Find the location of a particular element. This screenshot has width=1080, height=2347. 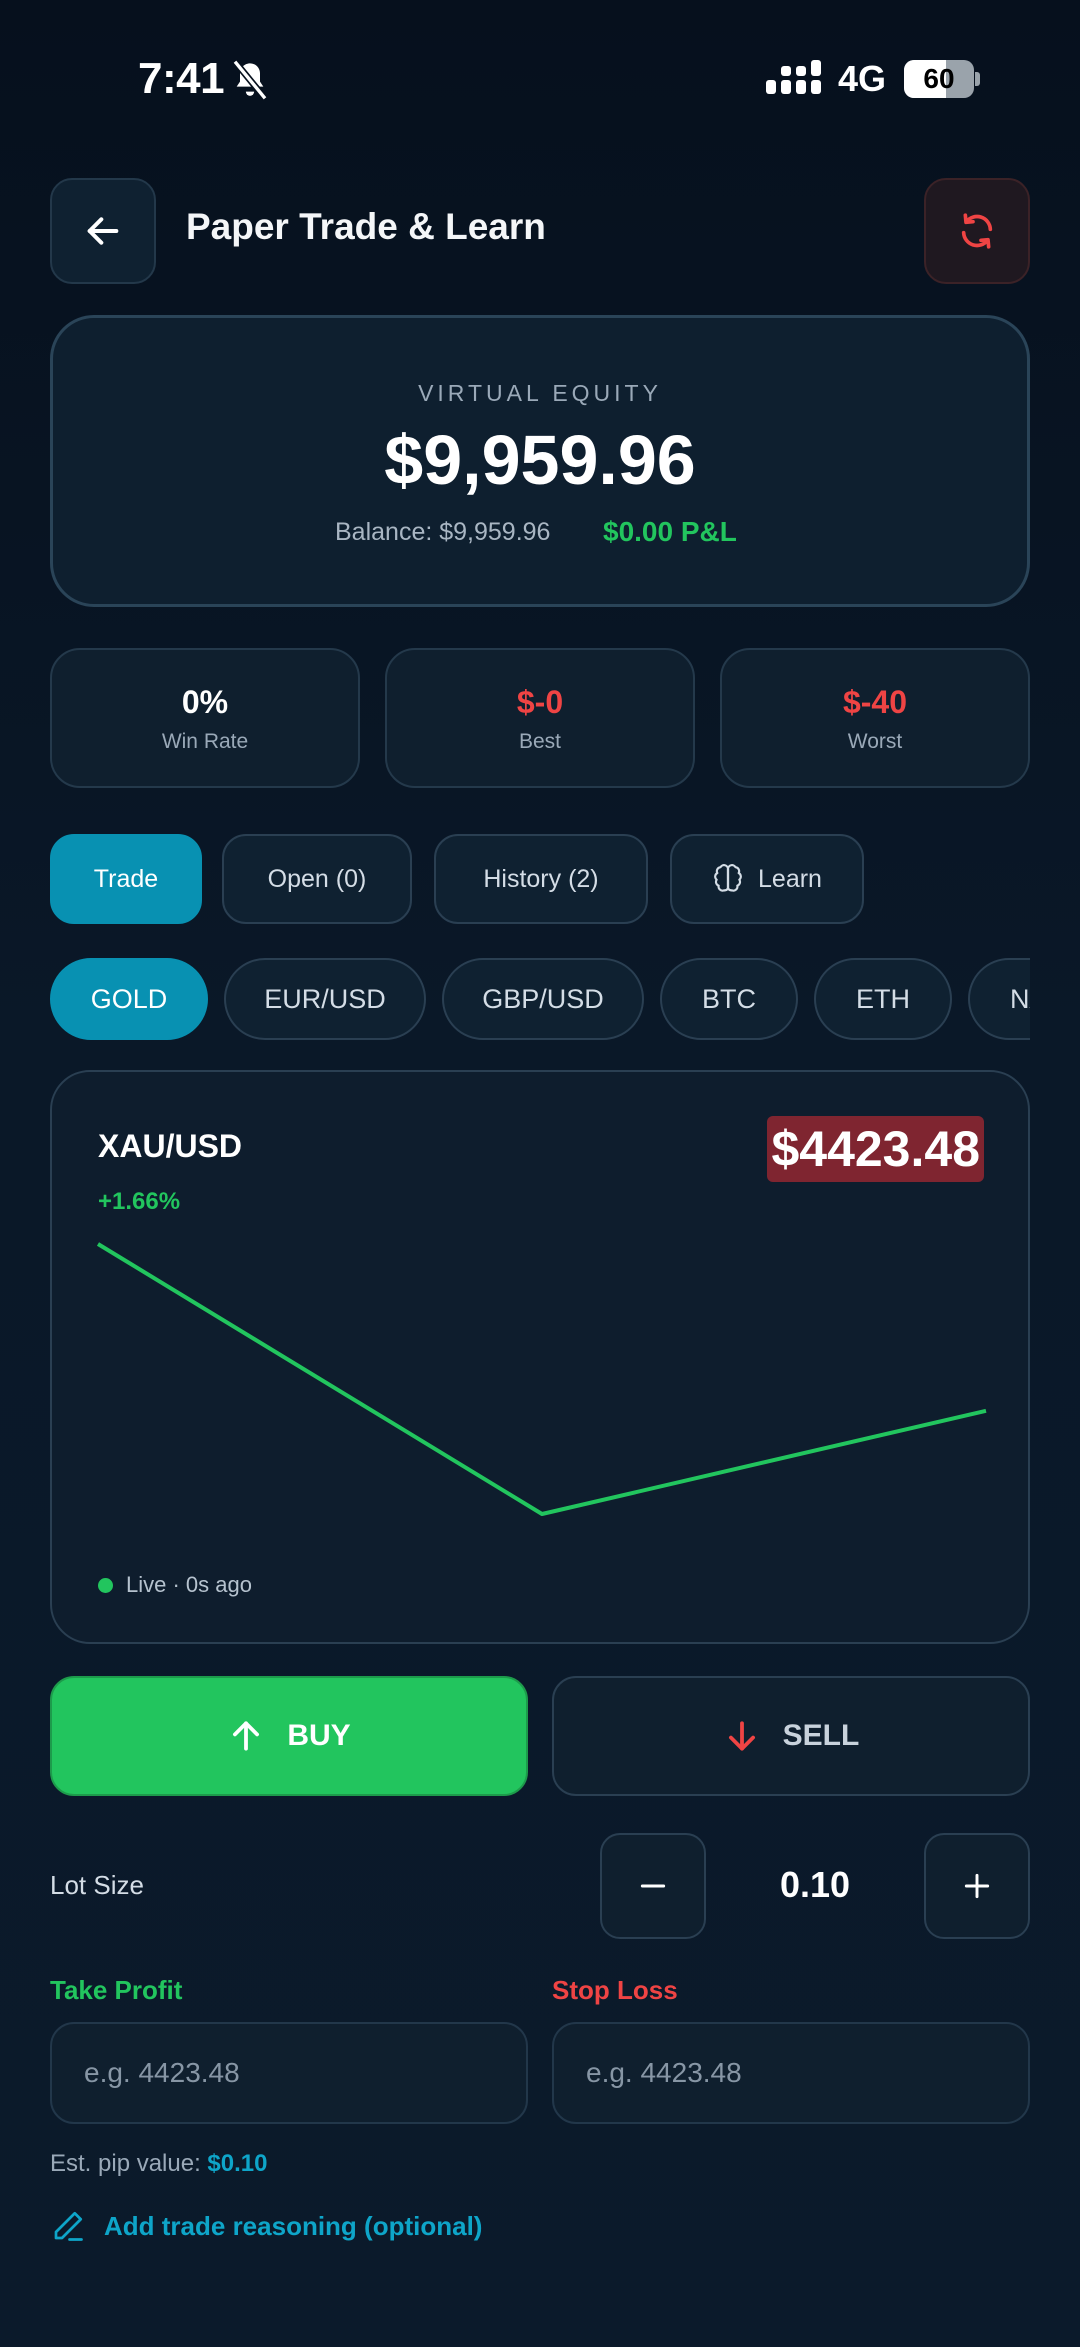

lot-size-label: Lot Size is located at coordinates (97, 1885).